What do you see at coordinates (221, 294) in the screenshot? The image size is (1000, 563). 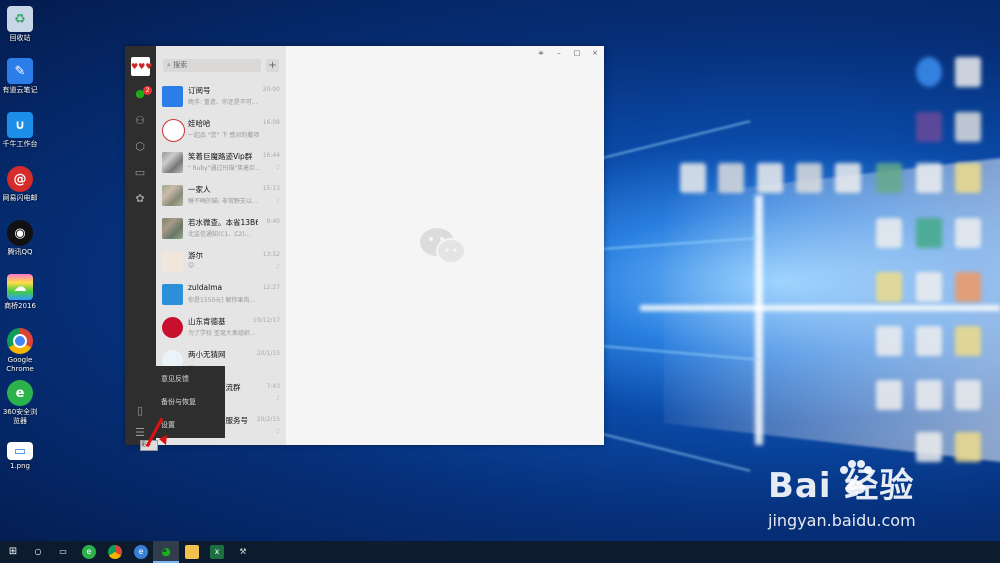 I see `chat-item: zuldalma 你是1550元] 解你果肉... 12:27` at bounding box center [221, 294].